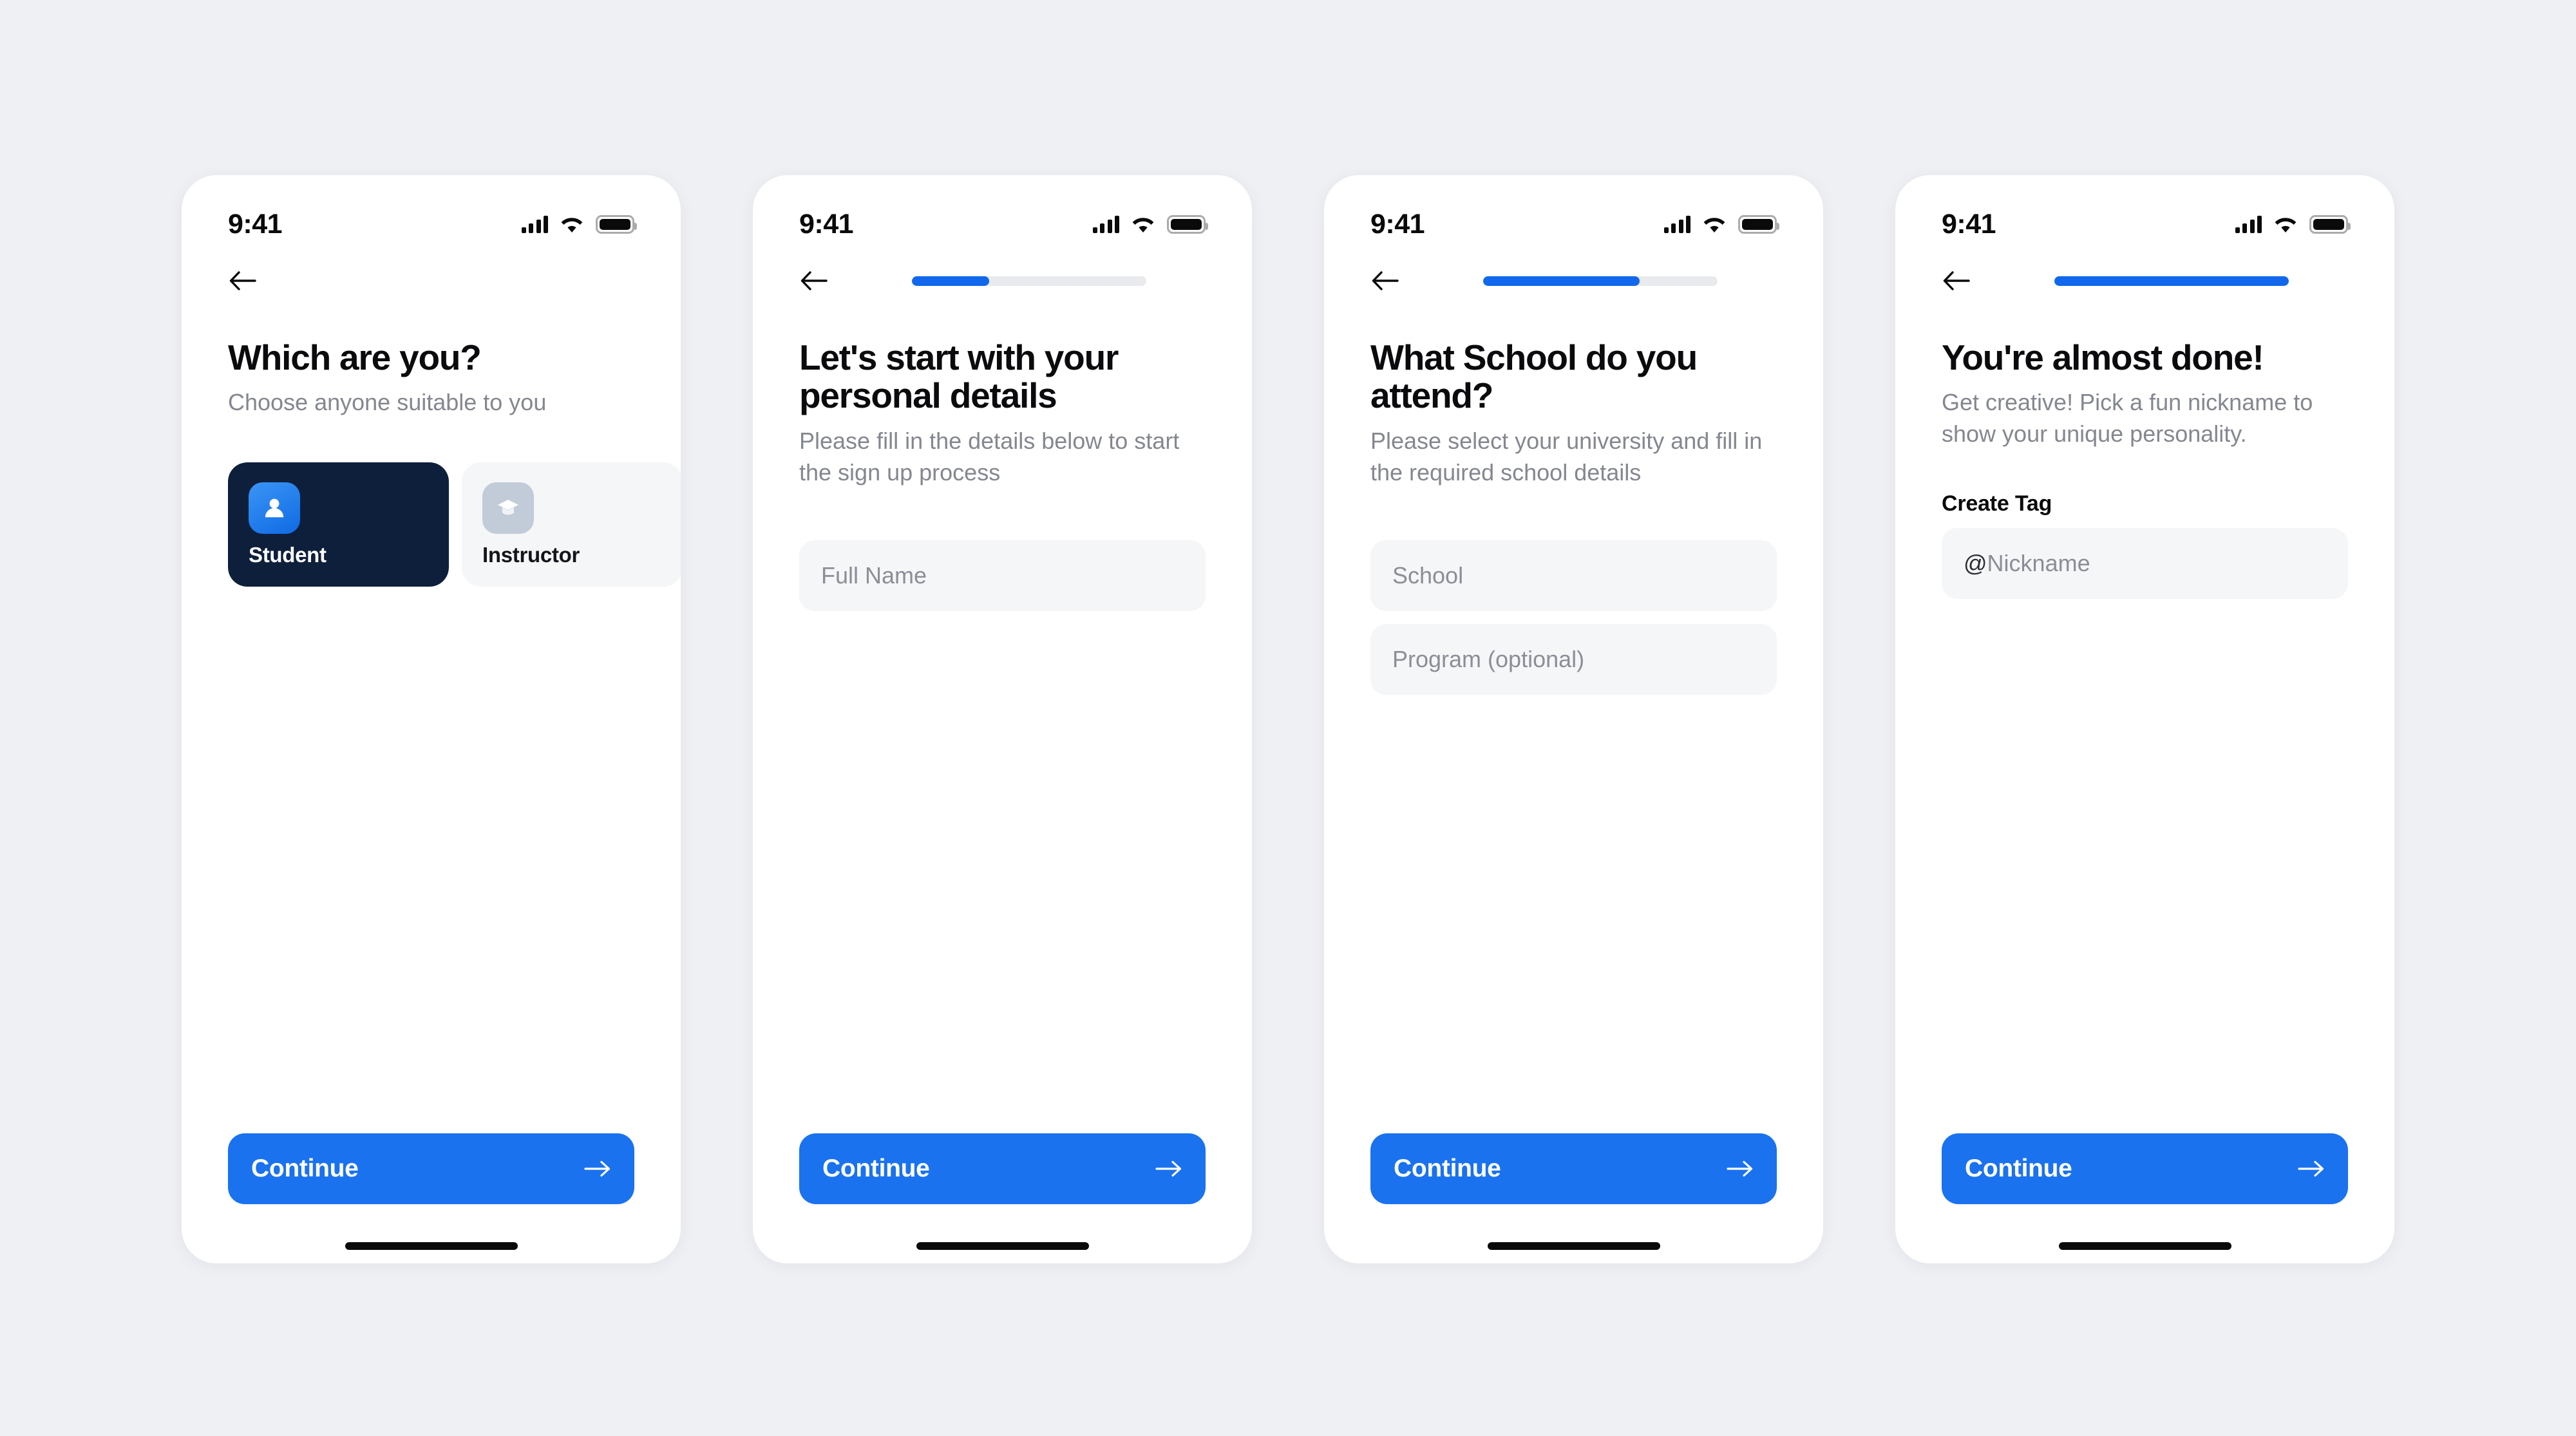 The image size is (2576, 1436). I want to click on form-fields: School Program (optional), so click(1574, 617).